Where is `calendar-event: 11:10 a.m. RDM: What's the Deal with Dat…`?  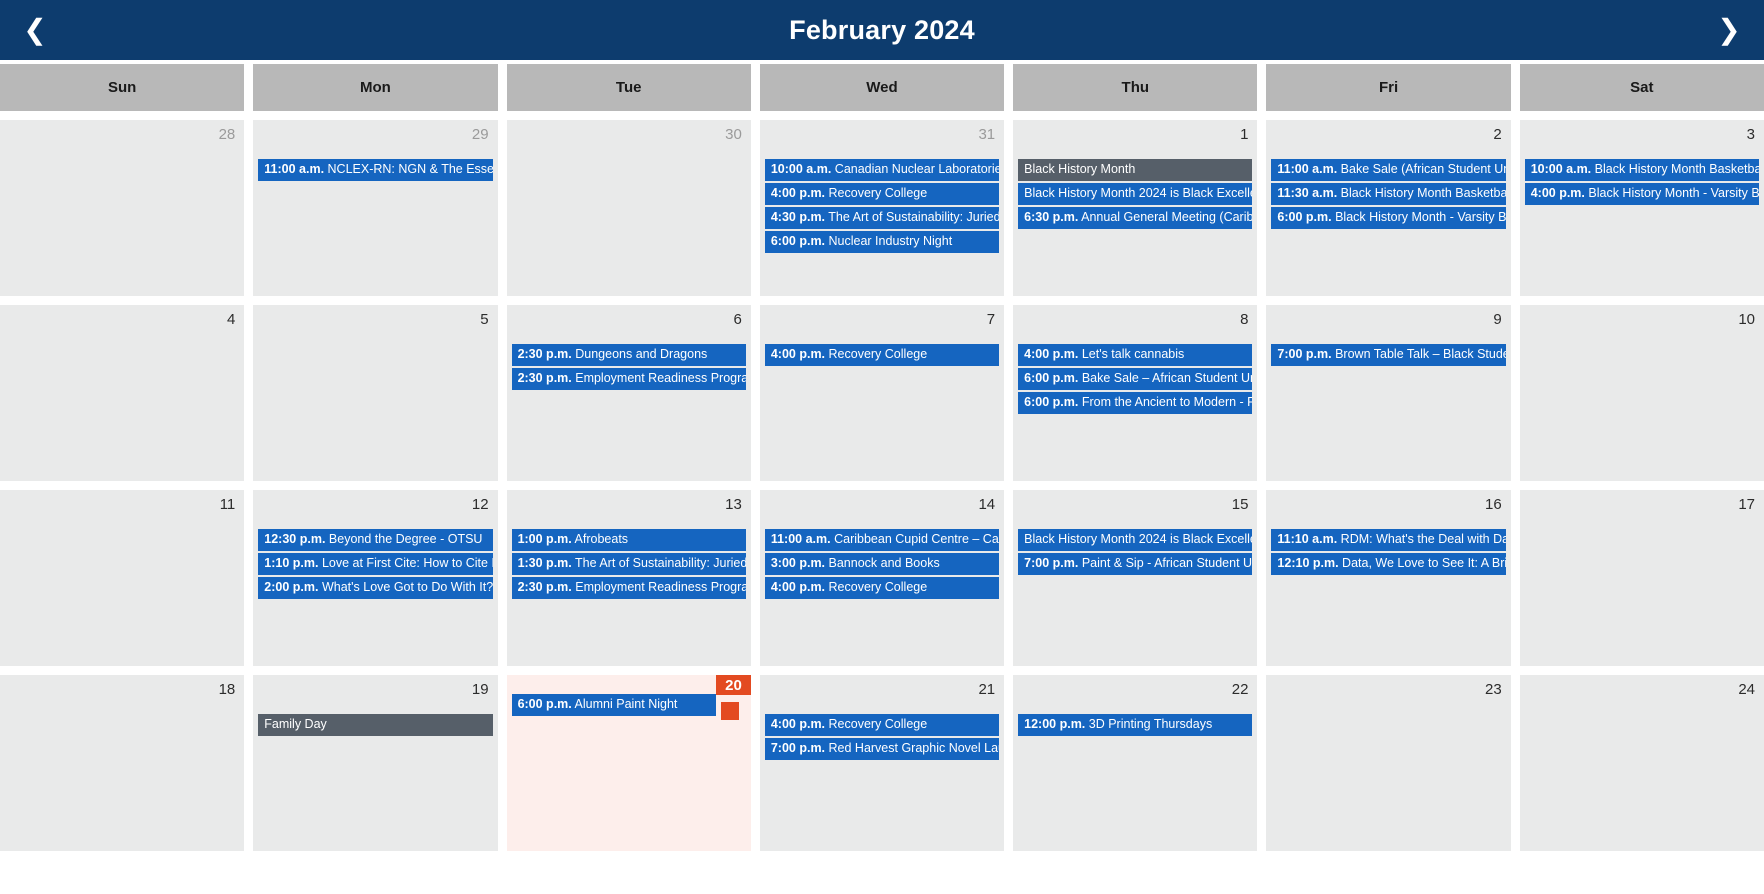 calendar-event: 11:10 a.m. RDM: What's the Deal with Dat… is located at coordinates (1388, 540).